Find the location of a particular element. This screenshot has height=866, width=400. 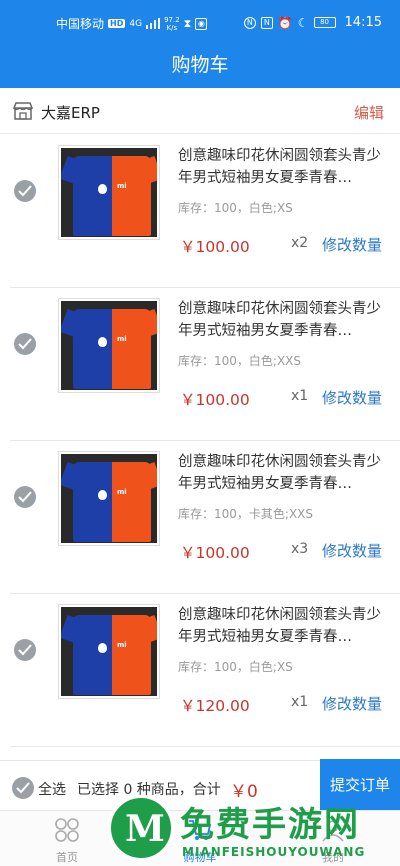

status-bar: 中国移动 HD 4G 97.2 K/s ⧗ ◉ N N ⏰ ☾ 80 14:15 is located at coordinates (200, 23).